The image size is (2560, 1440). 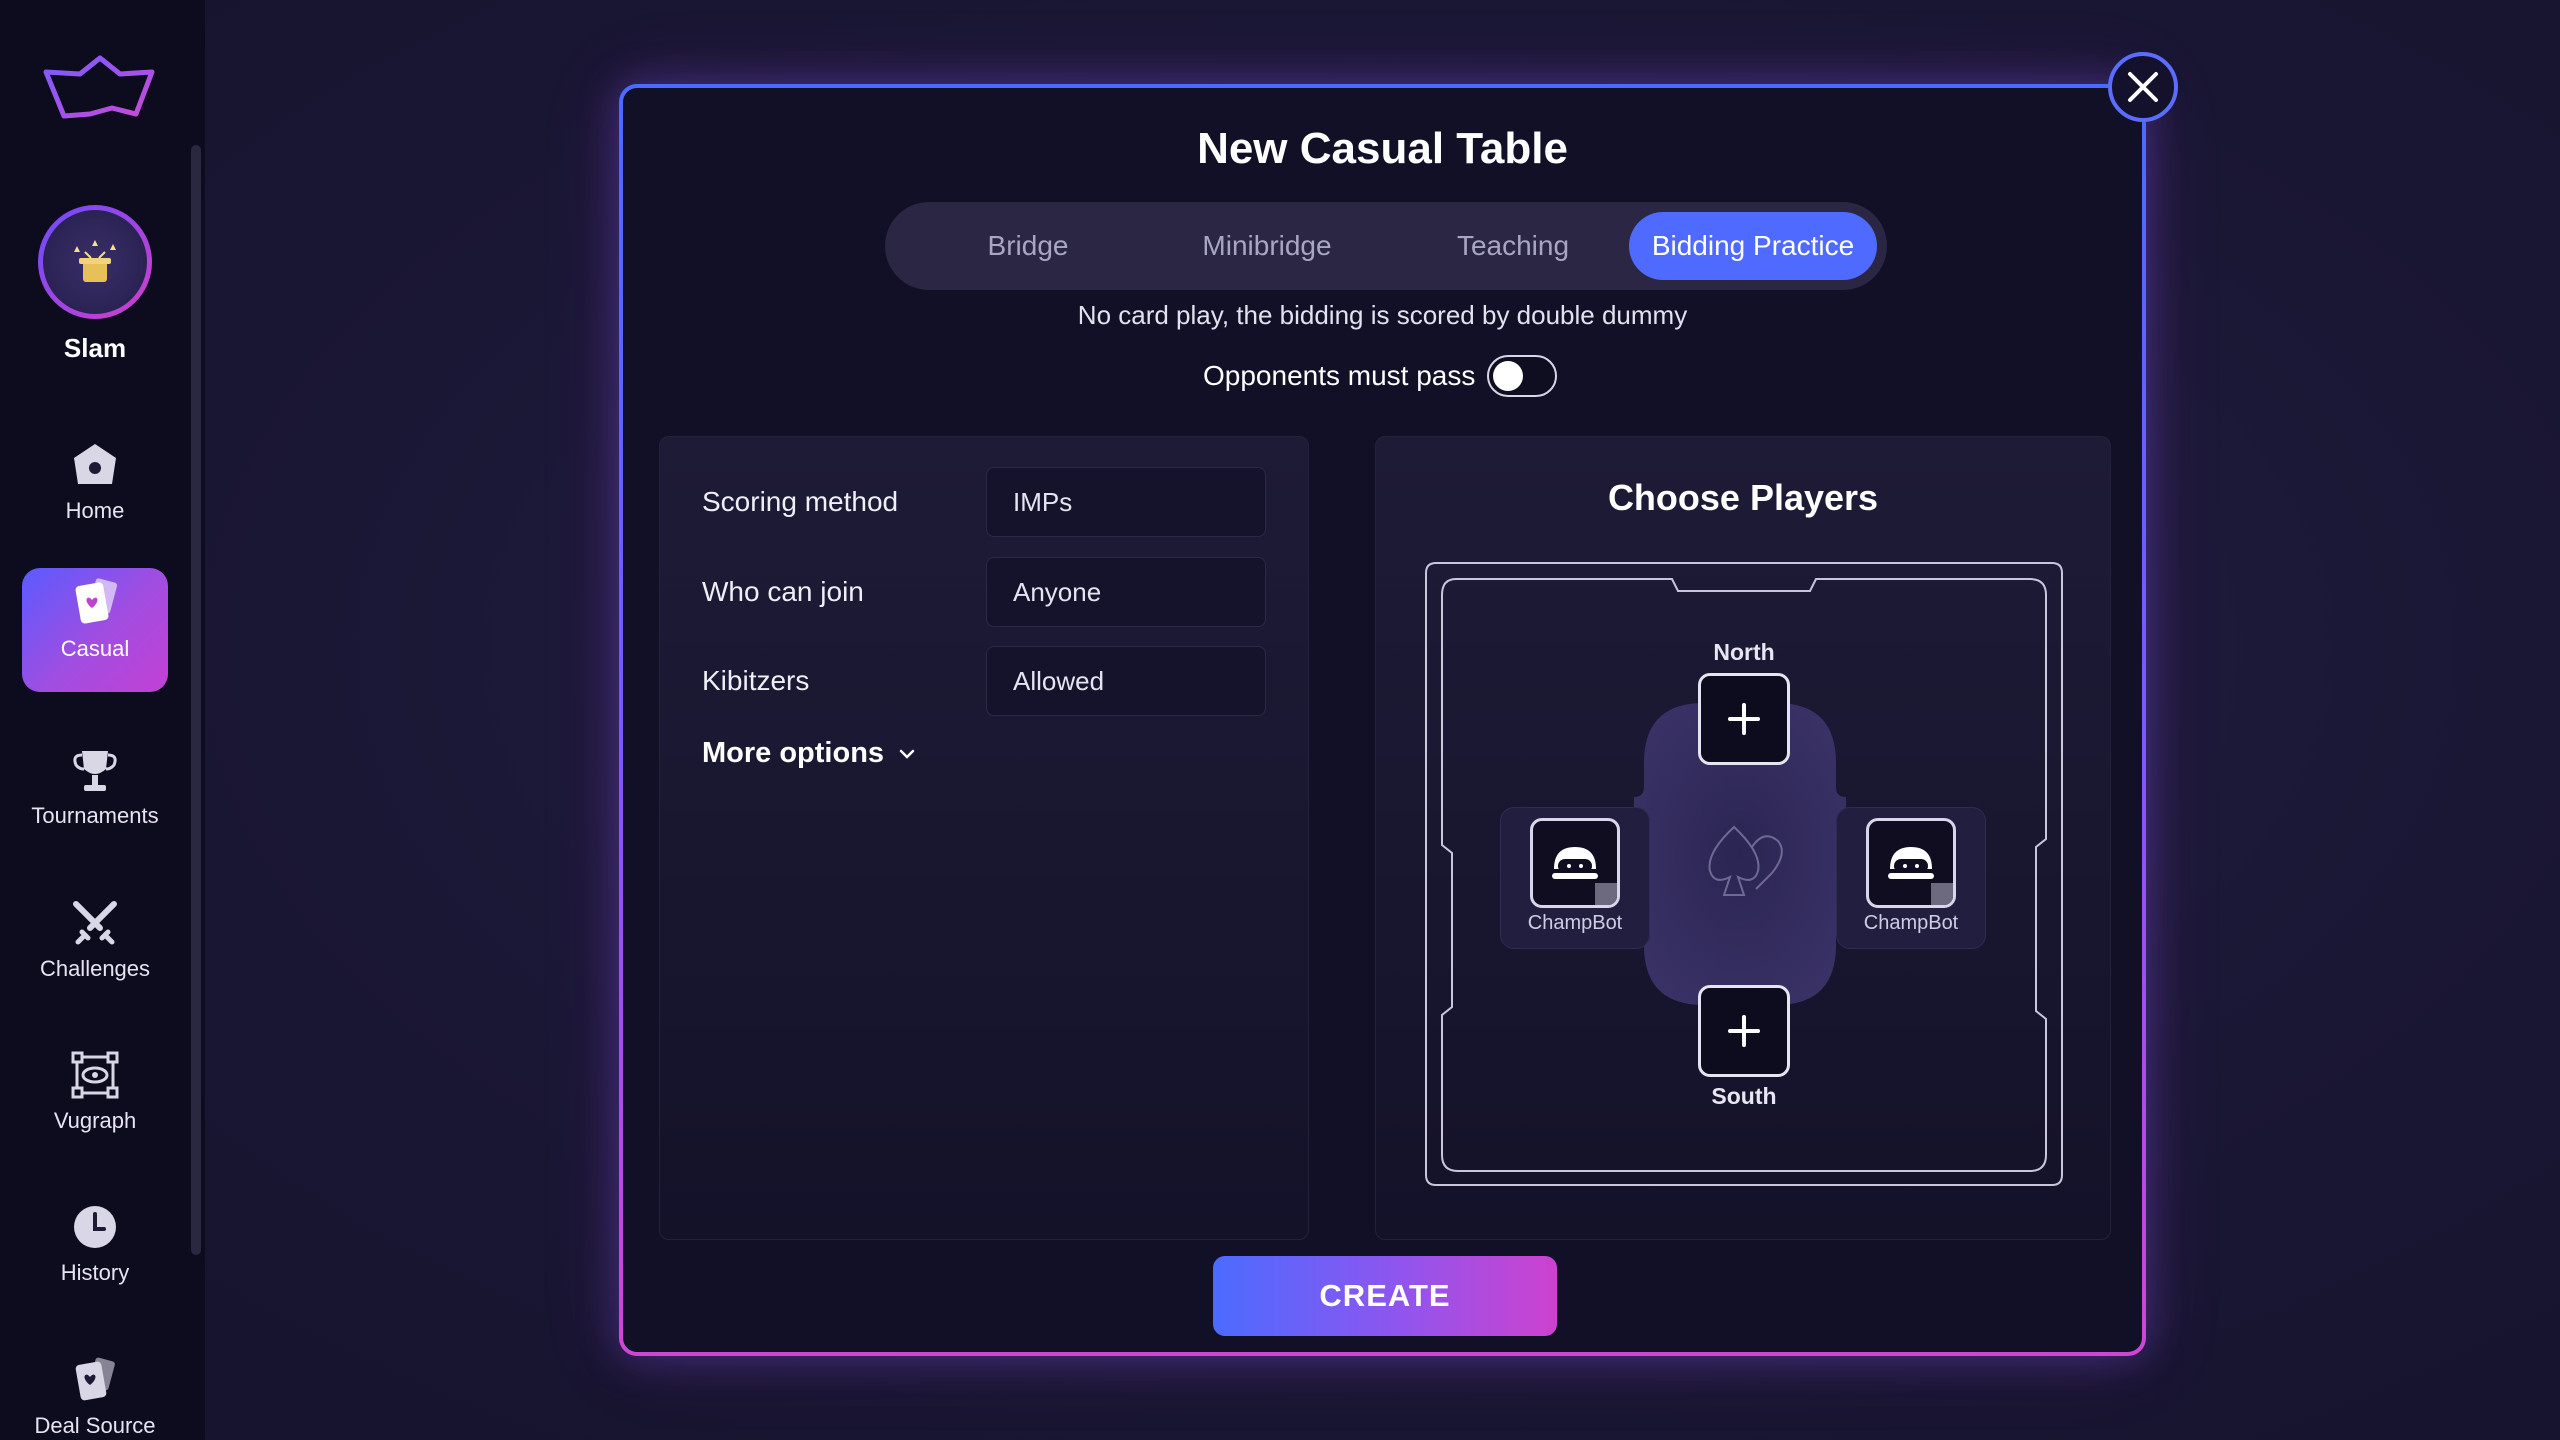 I want to click on add-north-player-button, so click(x=1744, y=719).